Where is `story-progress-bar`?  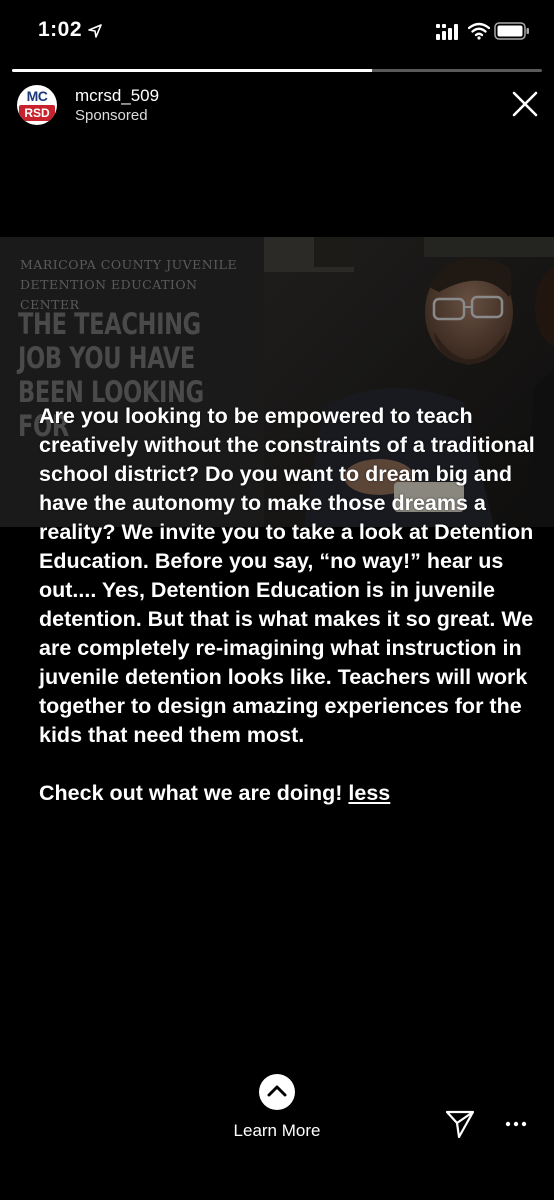
story-progress-bar is located at coordinates (277, 70).